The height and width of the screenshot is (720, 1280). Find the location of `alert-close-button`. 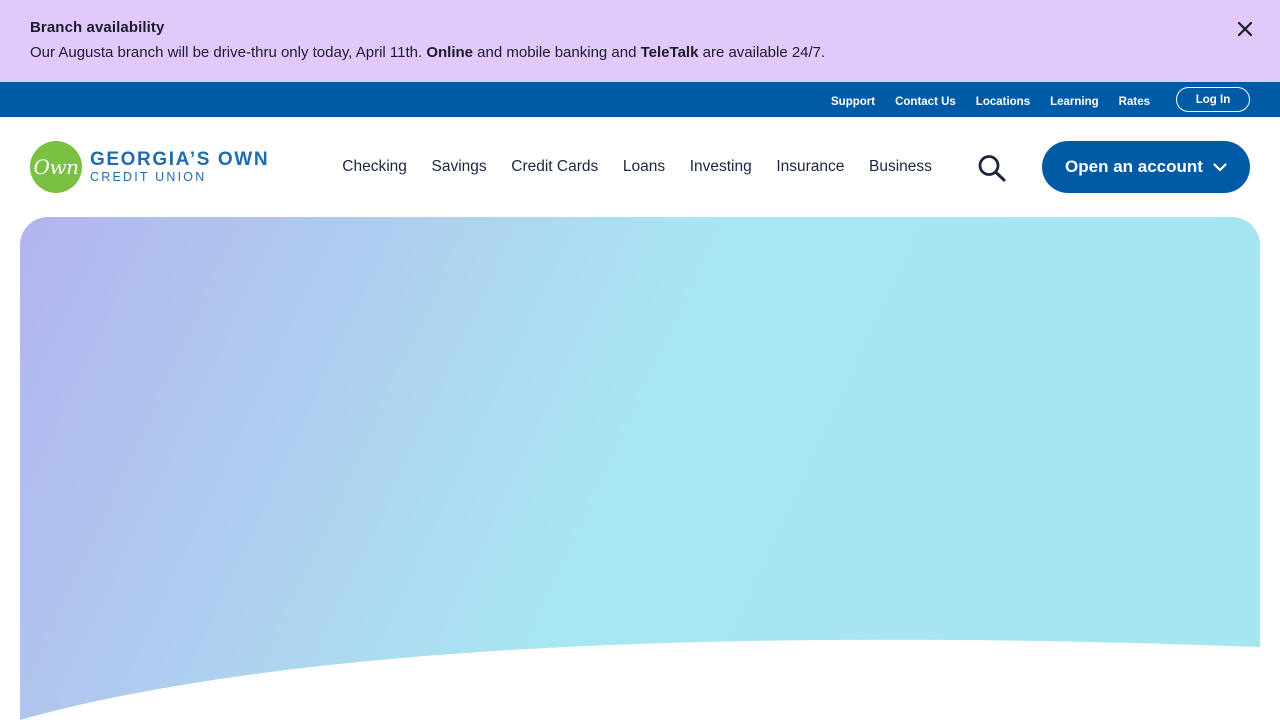

alert-close-button is located at coordinates (1245, 29).